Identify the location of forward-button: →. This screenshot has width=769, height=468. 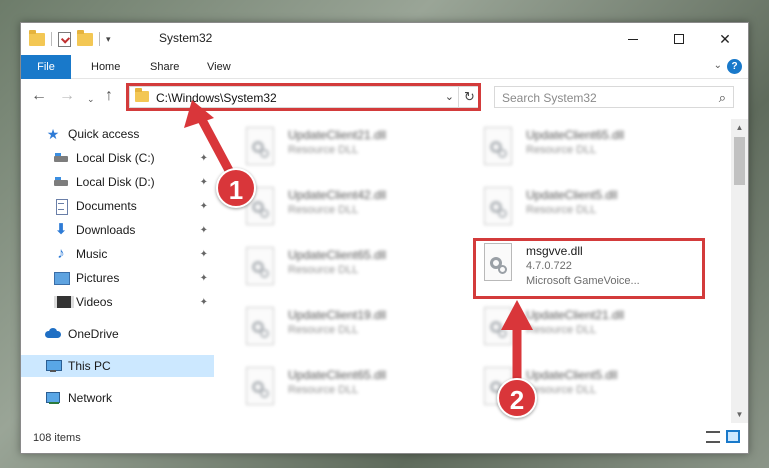
(67, 96).